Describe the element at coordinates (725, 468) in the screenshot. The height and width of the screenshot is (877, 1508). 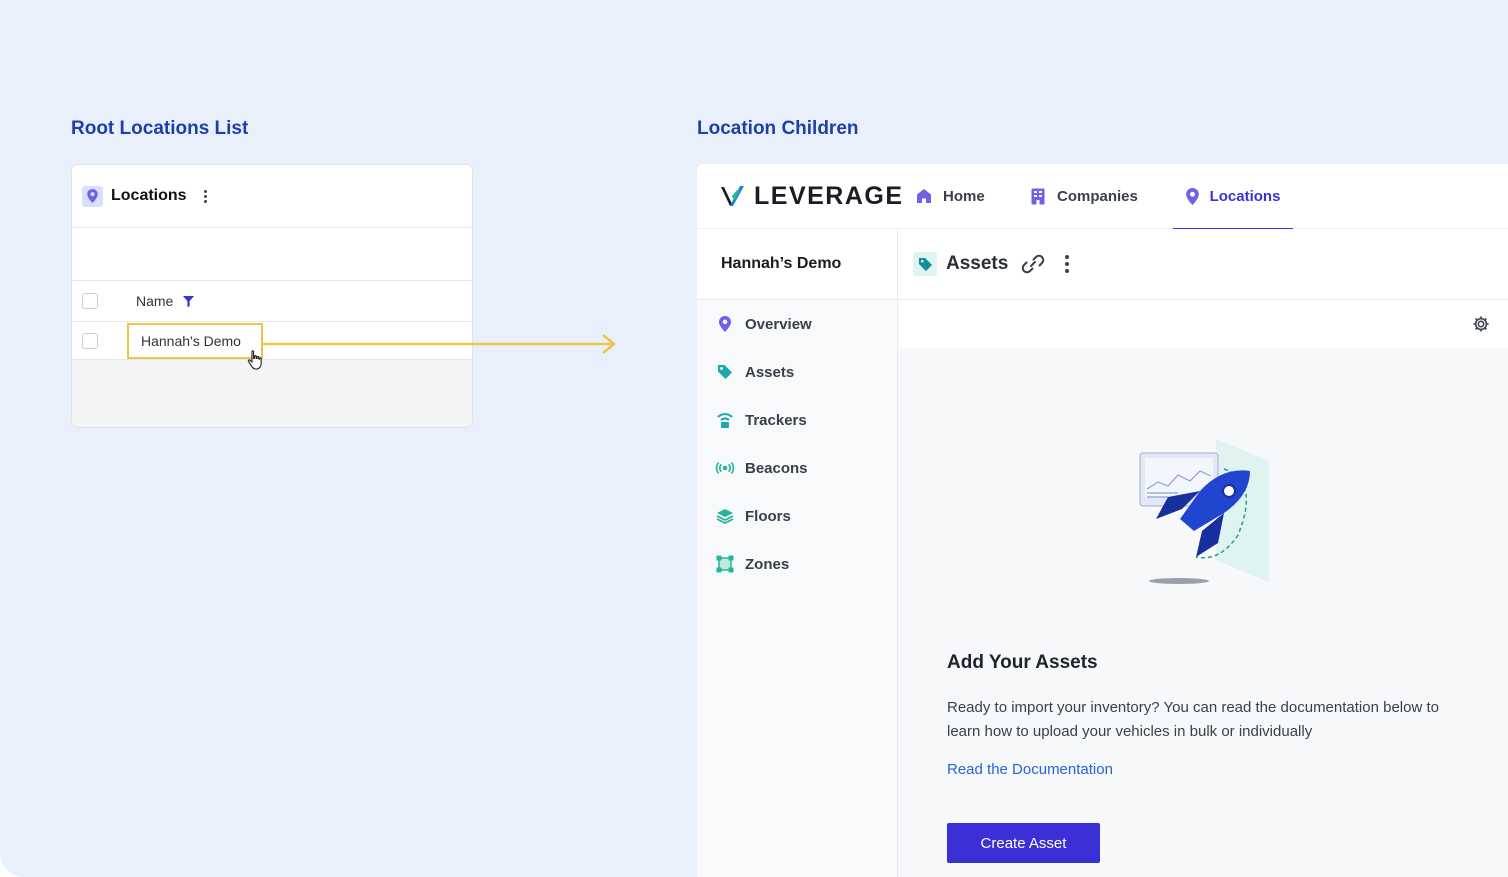
I see `beacon-icon` at that location.